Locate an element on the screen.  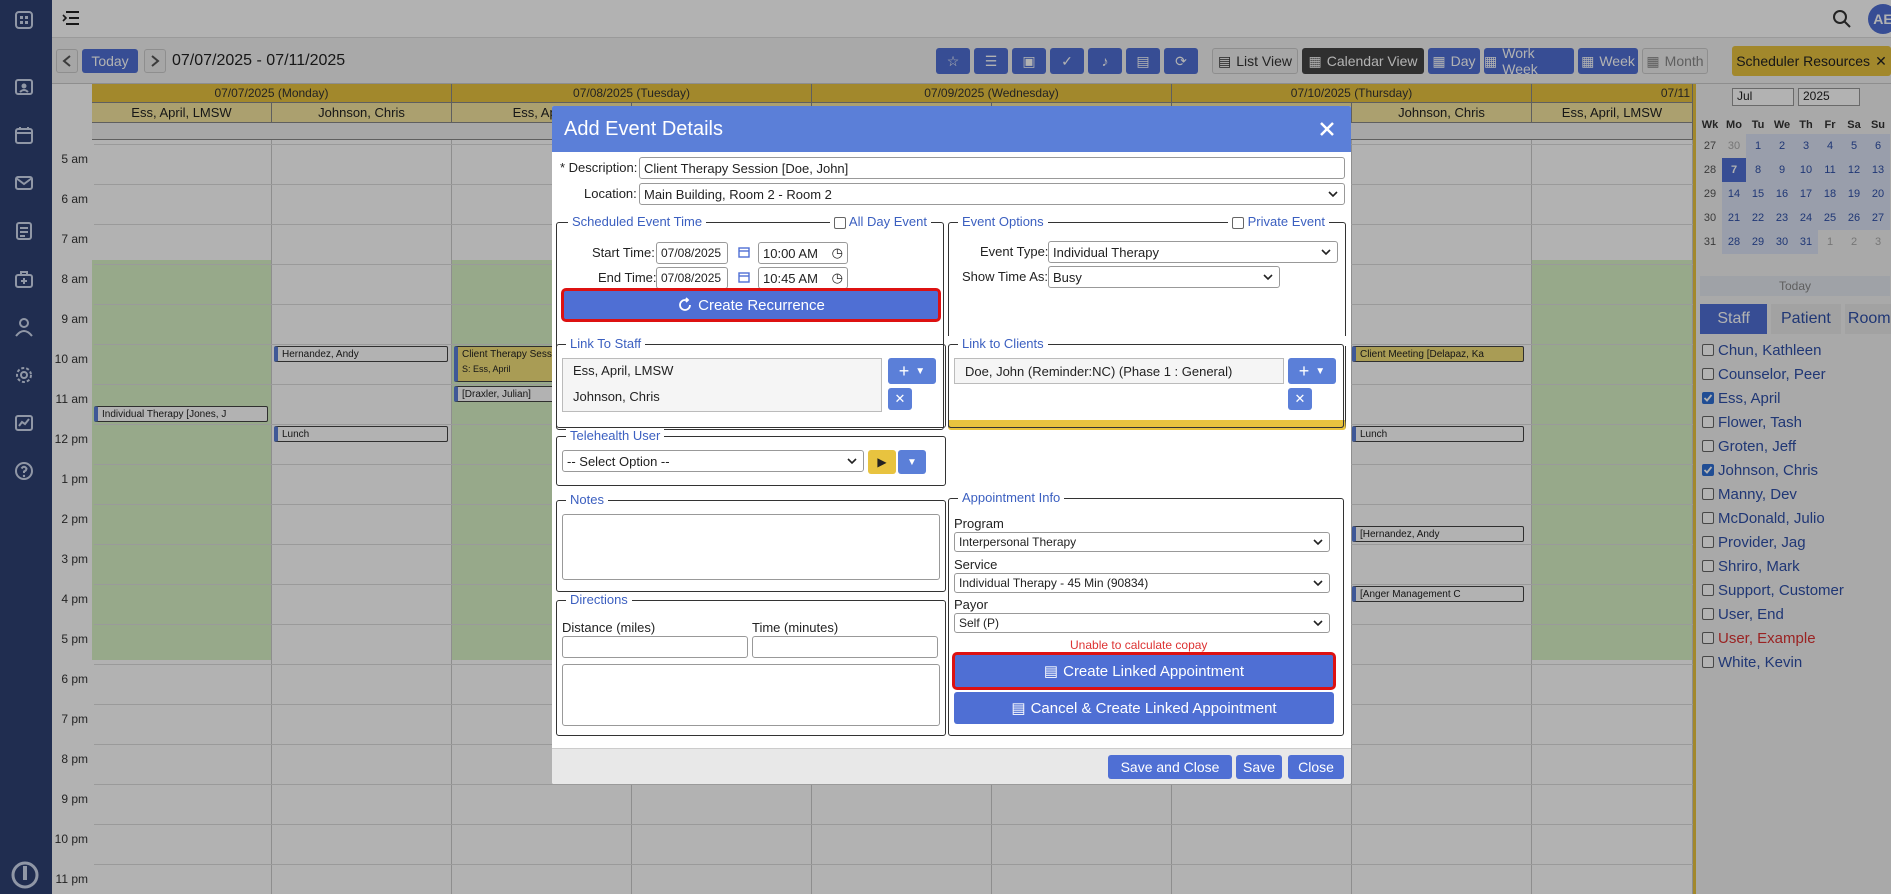
remove-staff-button: ✕ is located at coordinates (900, 399).